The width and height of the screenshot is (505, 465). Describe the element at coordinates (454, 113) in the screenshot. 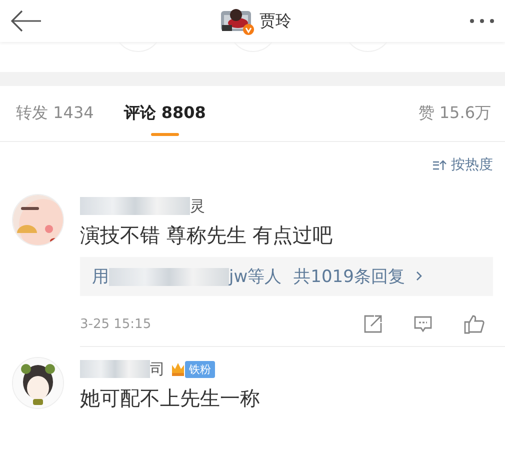

I see `likes-count: 赞 15.6万` at that location.